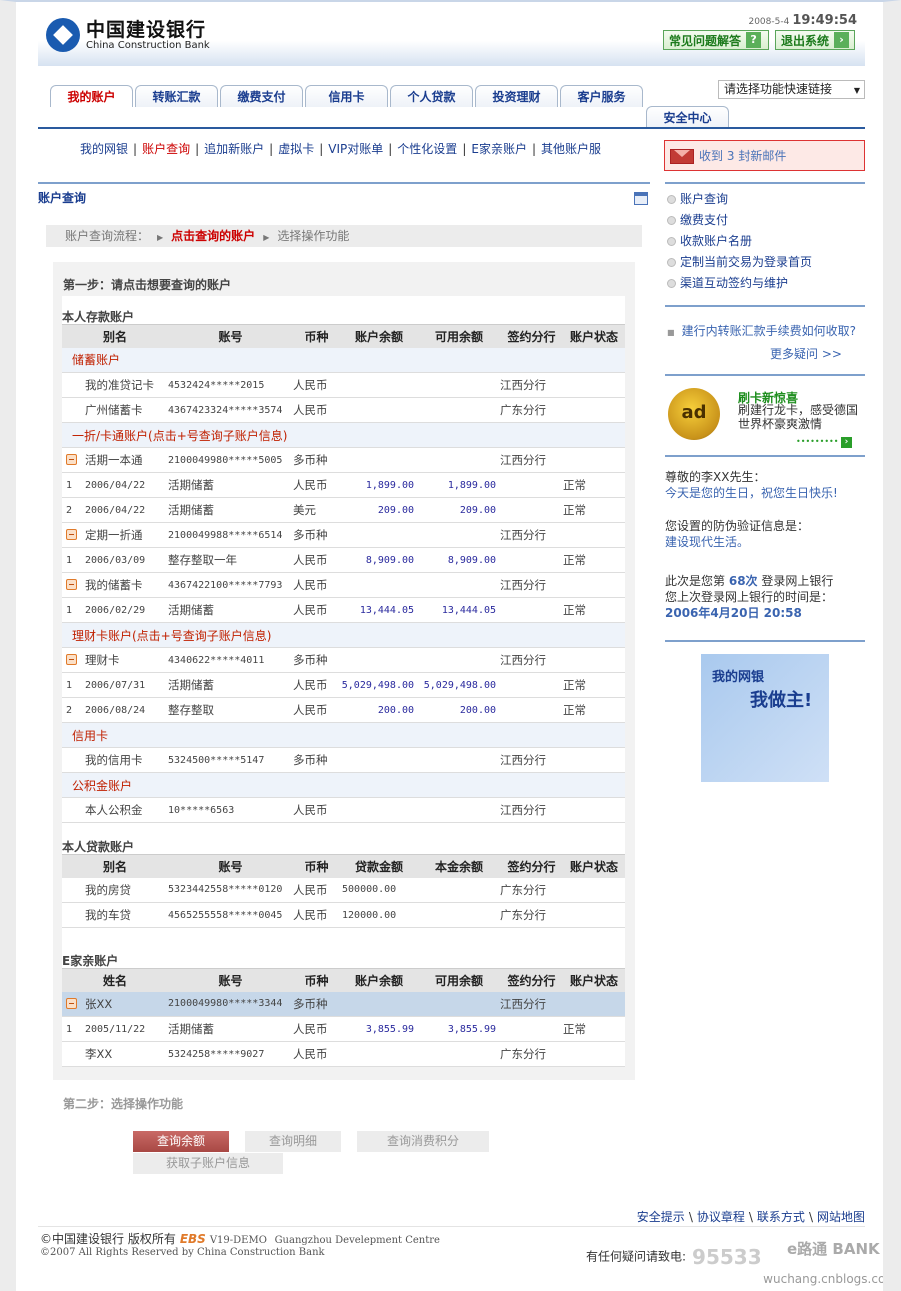  I want to click on tab-customer-service: 客户服务, so click(601, 96).